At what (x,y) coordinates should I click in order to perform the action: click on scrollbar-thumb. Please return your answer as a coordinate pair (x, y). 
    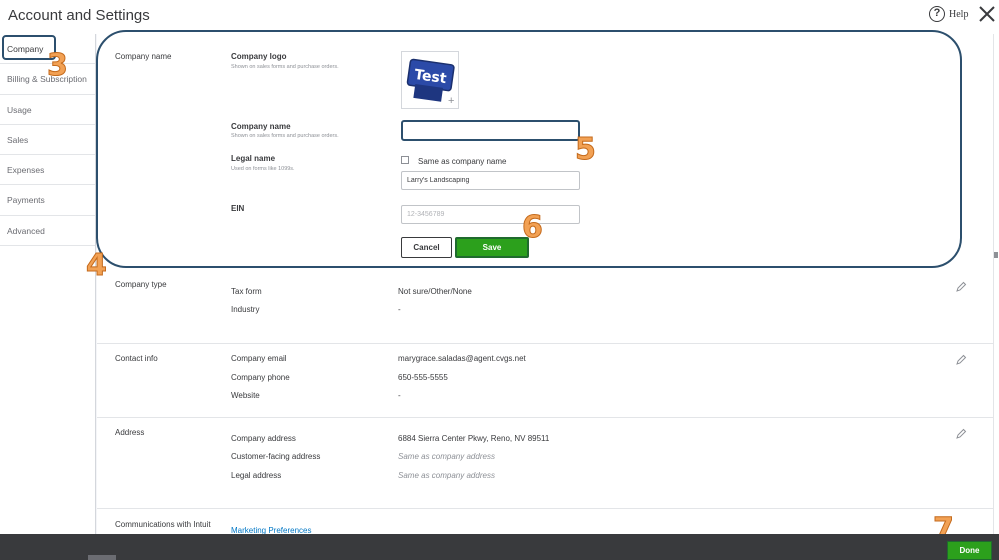
    Looking at the image, I should click on (996, 255).